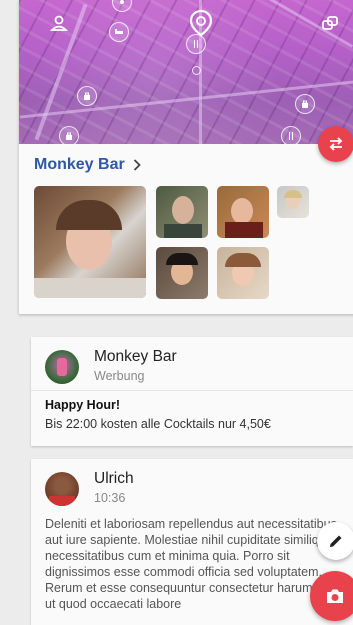 This screenshot has height=625, width=353. I want to click on post-author: Ulrich, so click(114, 479).